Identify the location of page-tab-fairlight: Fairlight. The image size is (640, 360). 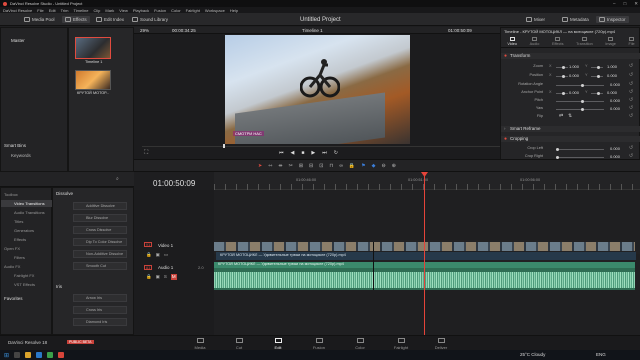
(401, 342).